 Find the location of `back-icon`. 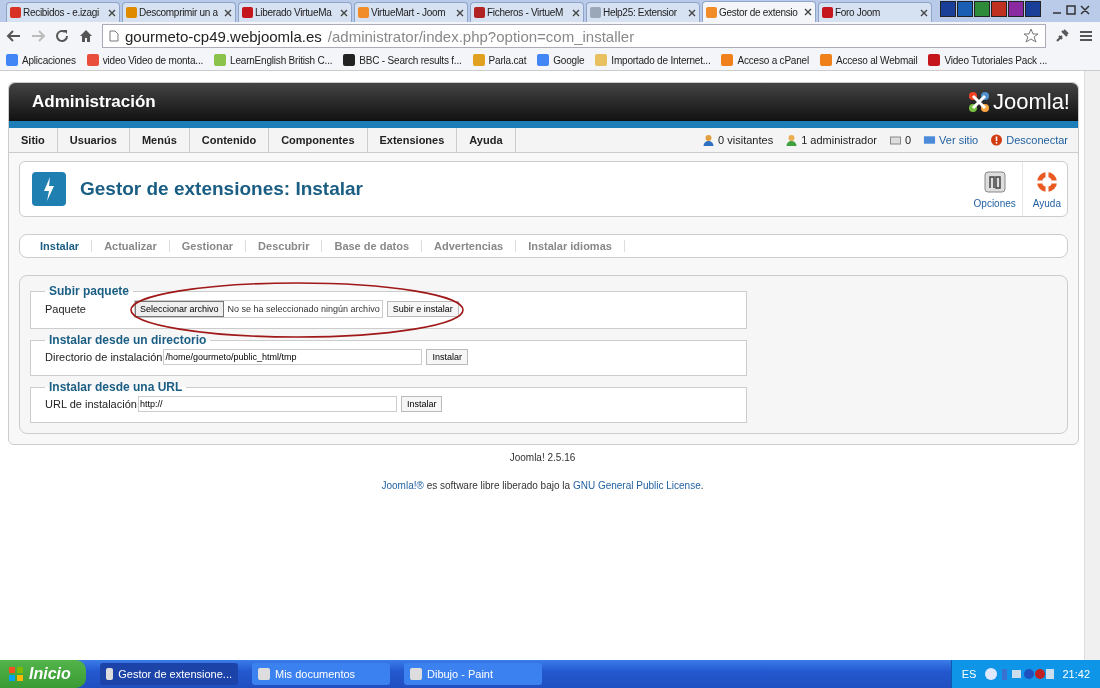

back-icon is located at coordinates (14, 36).